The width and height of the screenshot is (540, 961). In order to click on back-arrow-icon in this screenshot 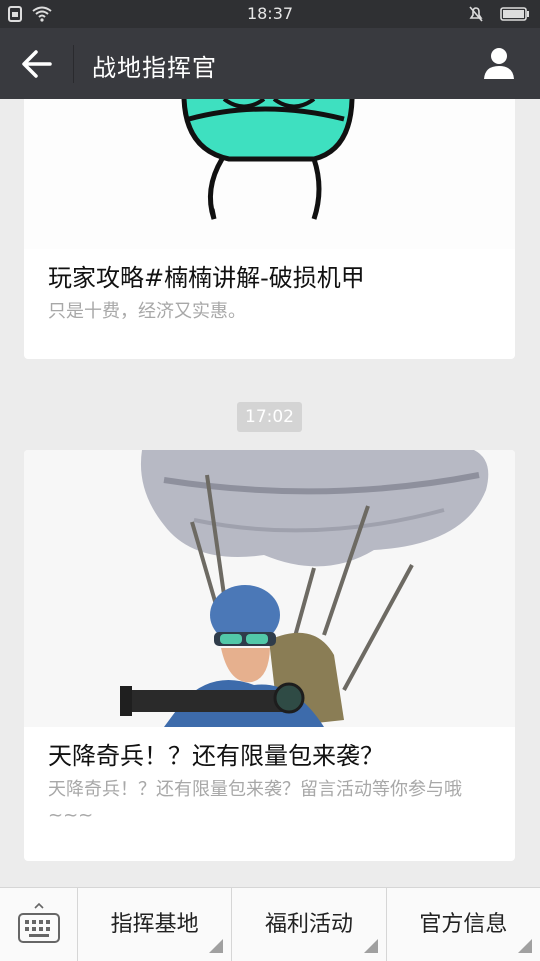, I will do `click(37, 64)`.